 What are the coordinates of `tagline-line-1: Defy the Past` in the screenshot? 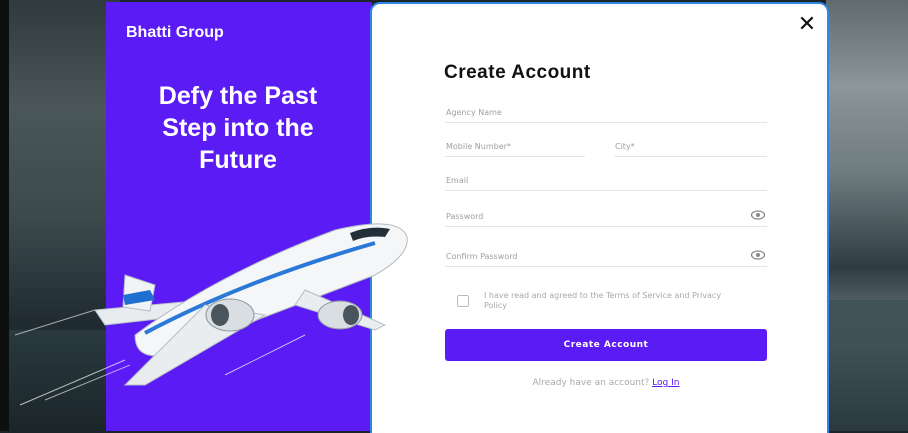 It's located at (238, 96).